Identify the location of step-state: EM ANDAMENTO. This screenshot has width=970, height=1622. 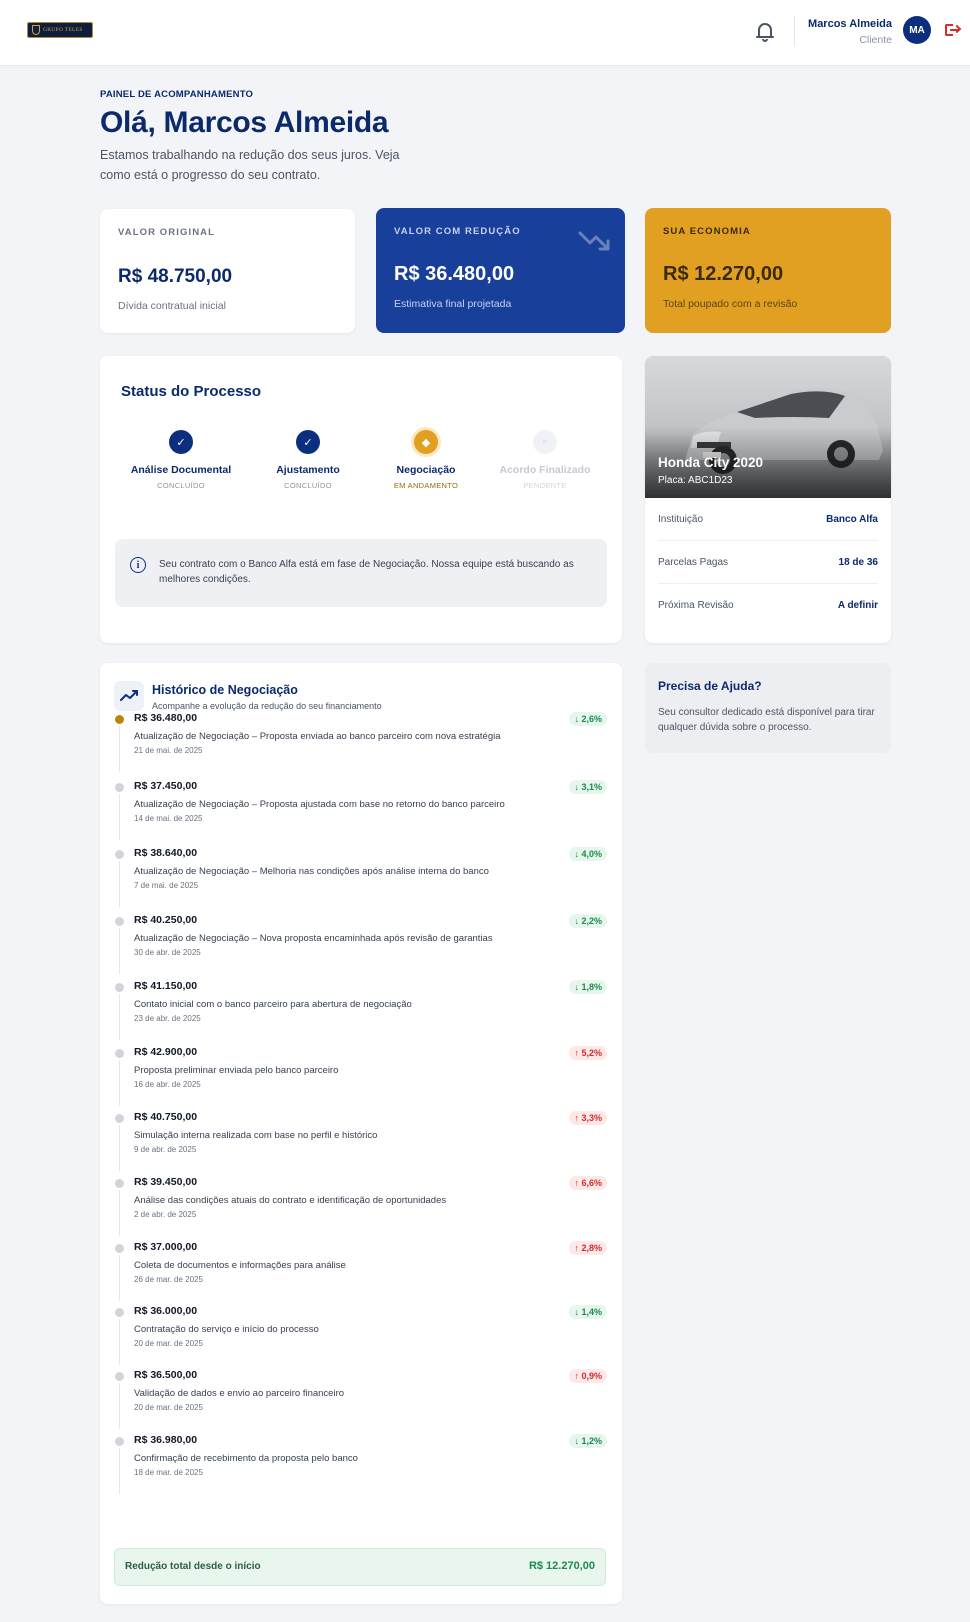
(426, 485).